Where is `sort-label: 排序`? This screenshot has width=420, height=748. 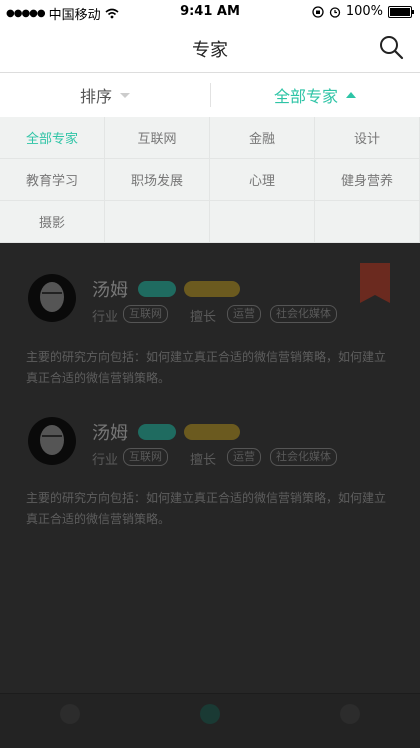 sort-label: 排序 is located at coordinates (95, 96).